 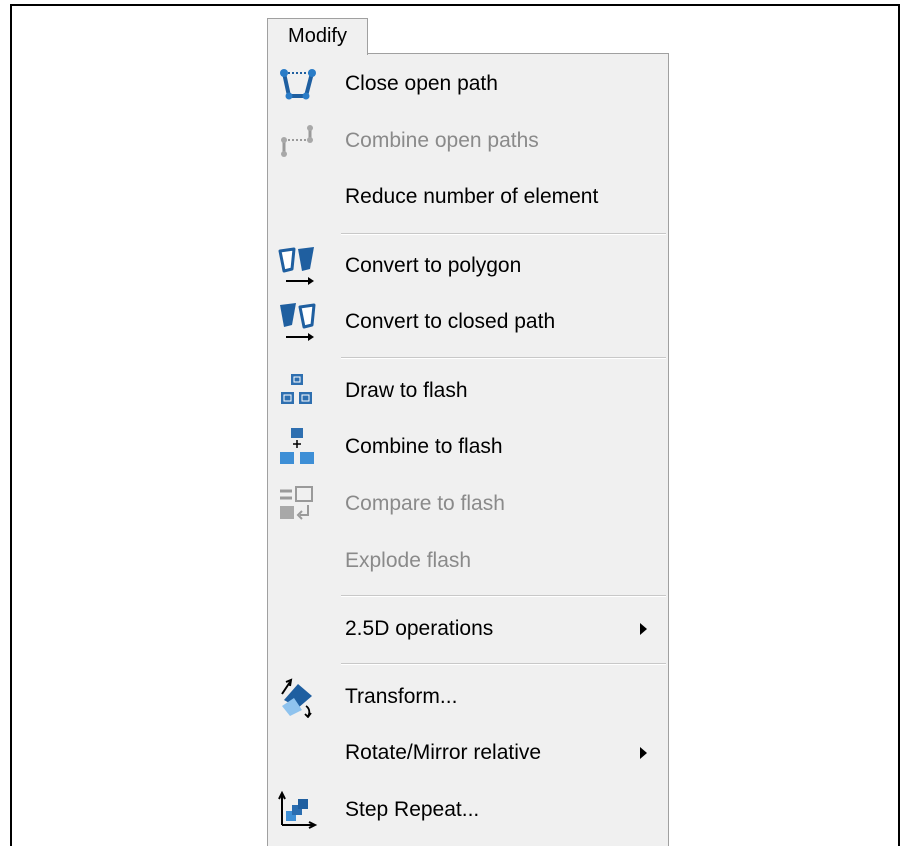 What do you see at coordinates (442, 140) in the screenshot?
I see `menu-item-label: Combine open paths` at bounding box center [442, 140].